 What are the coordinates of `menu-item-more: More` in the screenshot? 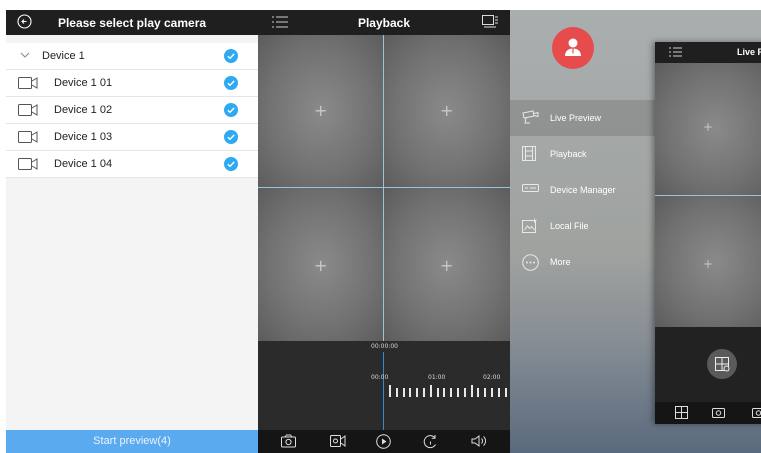 It's located at (583, 262).